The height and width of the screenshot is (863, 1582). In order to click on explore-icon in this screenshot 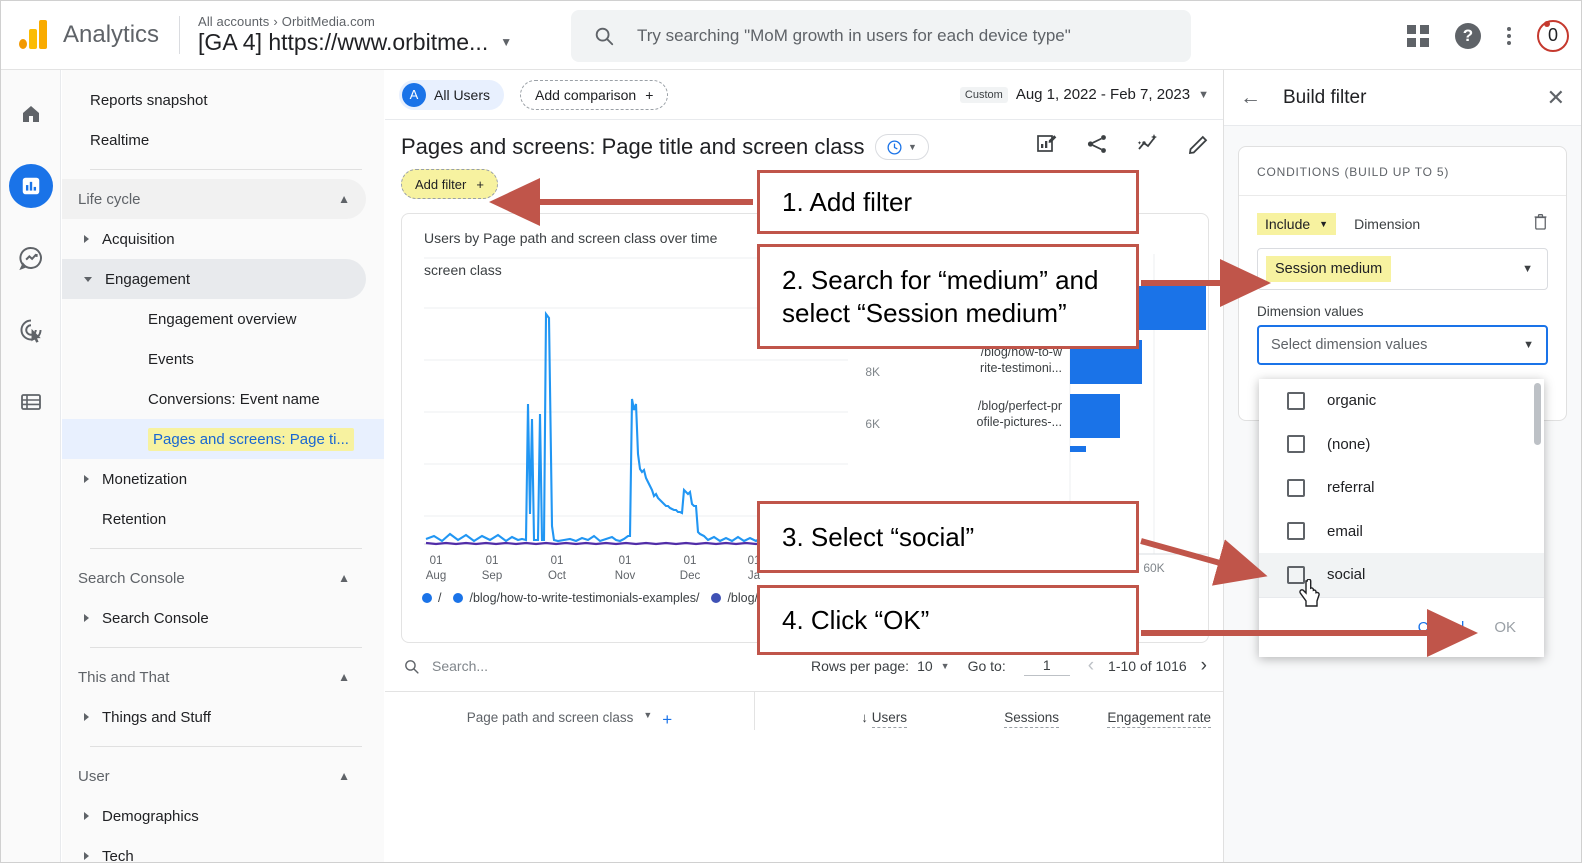, I will do `click(31, 258)`.